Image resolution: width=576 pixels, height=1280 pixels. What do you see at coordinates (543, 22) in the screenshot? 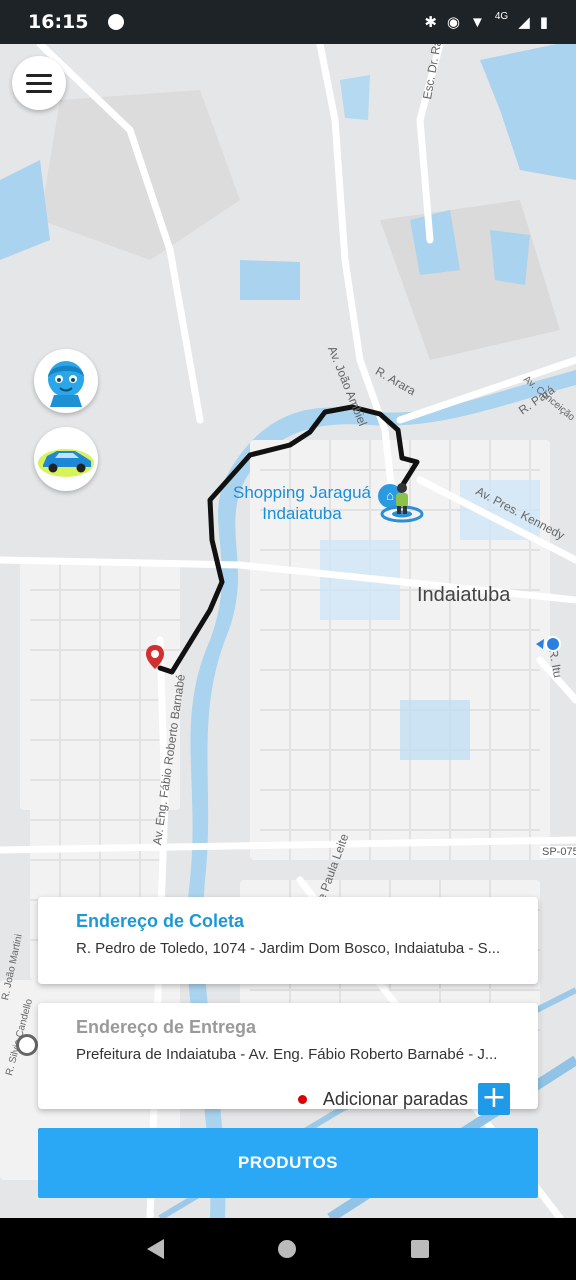
I see `battery-icon: ▮` at bounding box center [543, 22].